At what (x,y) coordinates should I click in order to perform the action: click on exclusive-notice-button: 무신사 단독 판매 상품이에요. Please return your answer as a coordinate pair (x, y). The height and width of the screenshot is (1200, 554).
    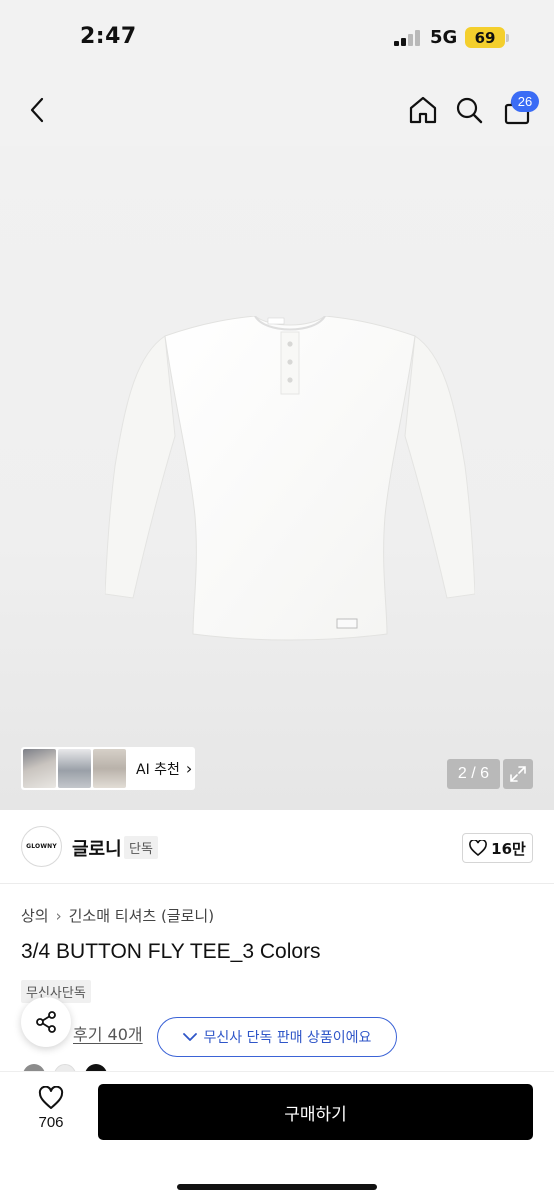
    Looking at the image, I should click on (277, 1037).